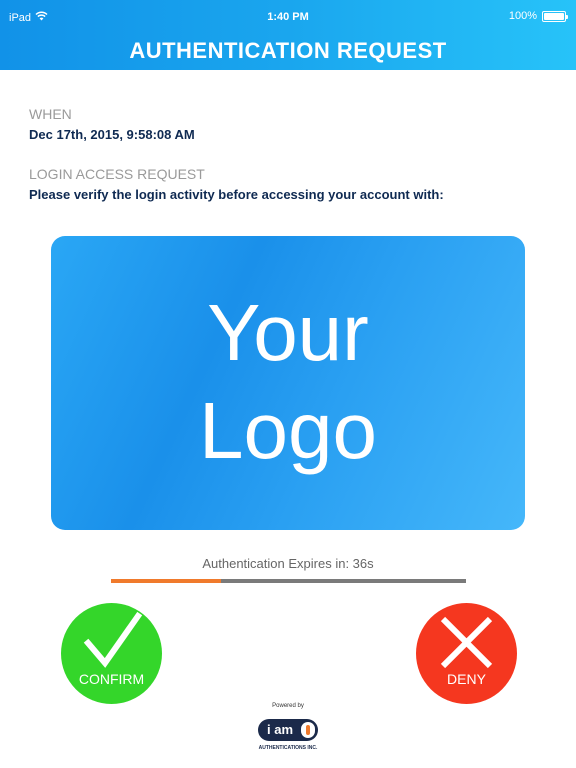  Describe the element at coordinates (466, 679) in the screenshot. I see `deny-label: DENY` at that location.